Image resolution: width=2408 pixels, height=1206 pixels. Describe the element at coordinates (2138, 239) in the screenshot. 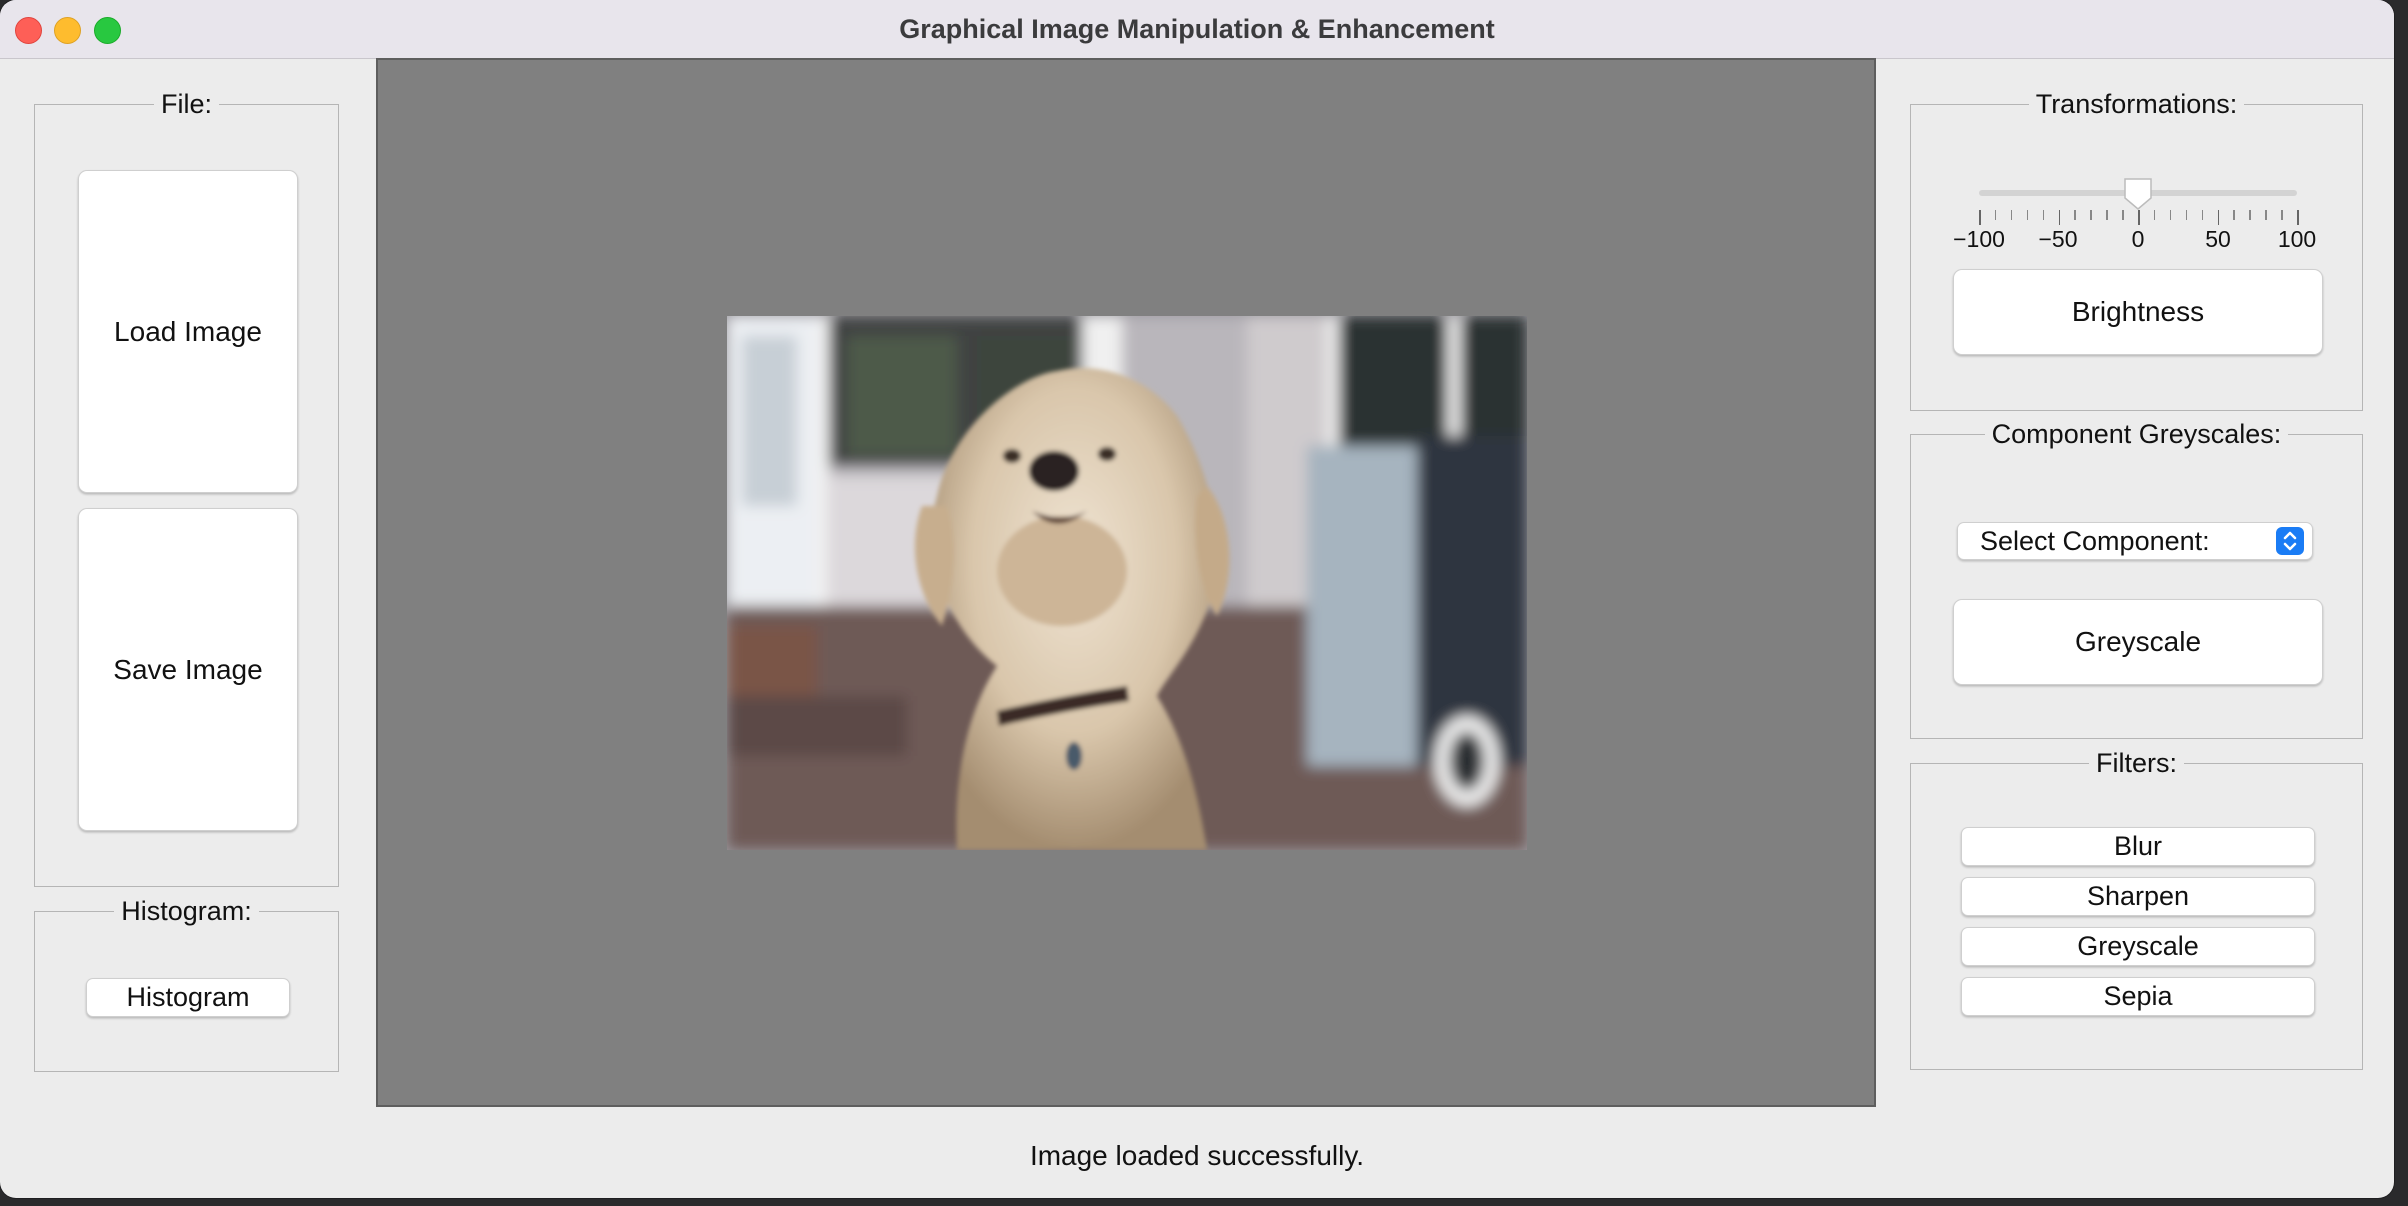

I see `tick-label-zero: 0` at that location.